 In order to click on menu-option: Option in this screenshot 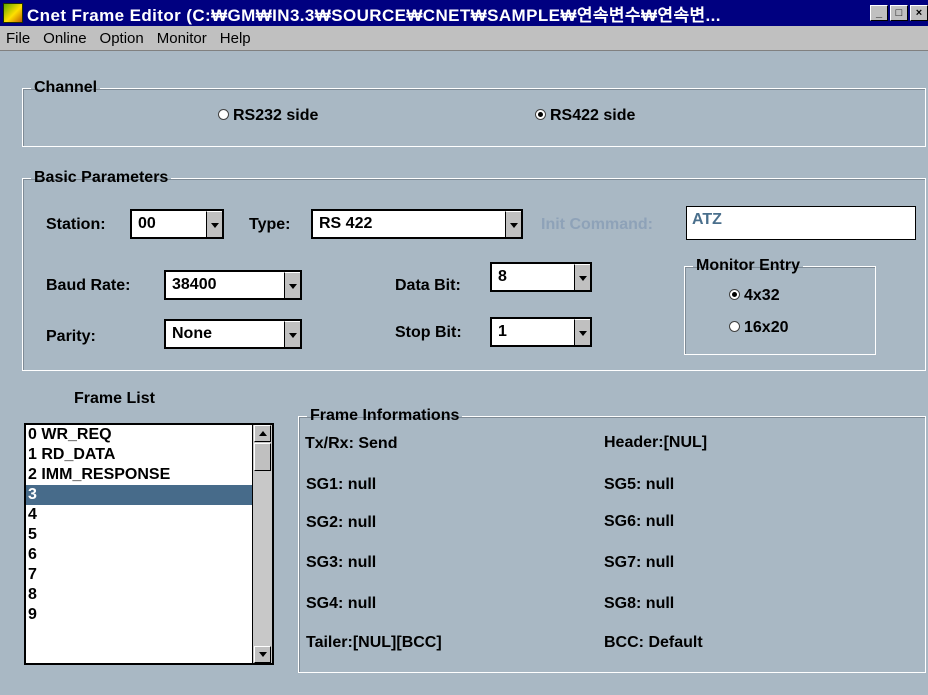, I will do `click(122, 38)`.